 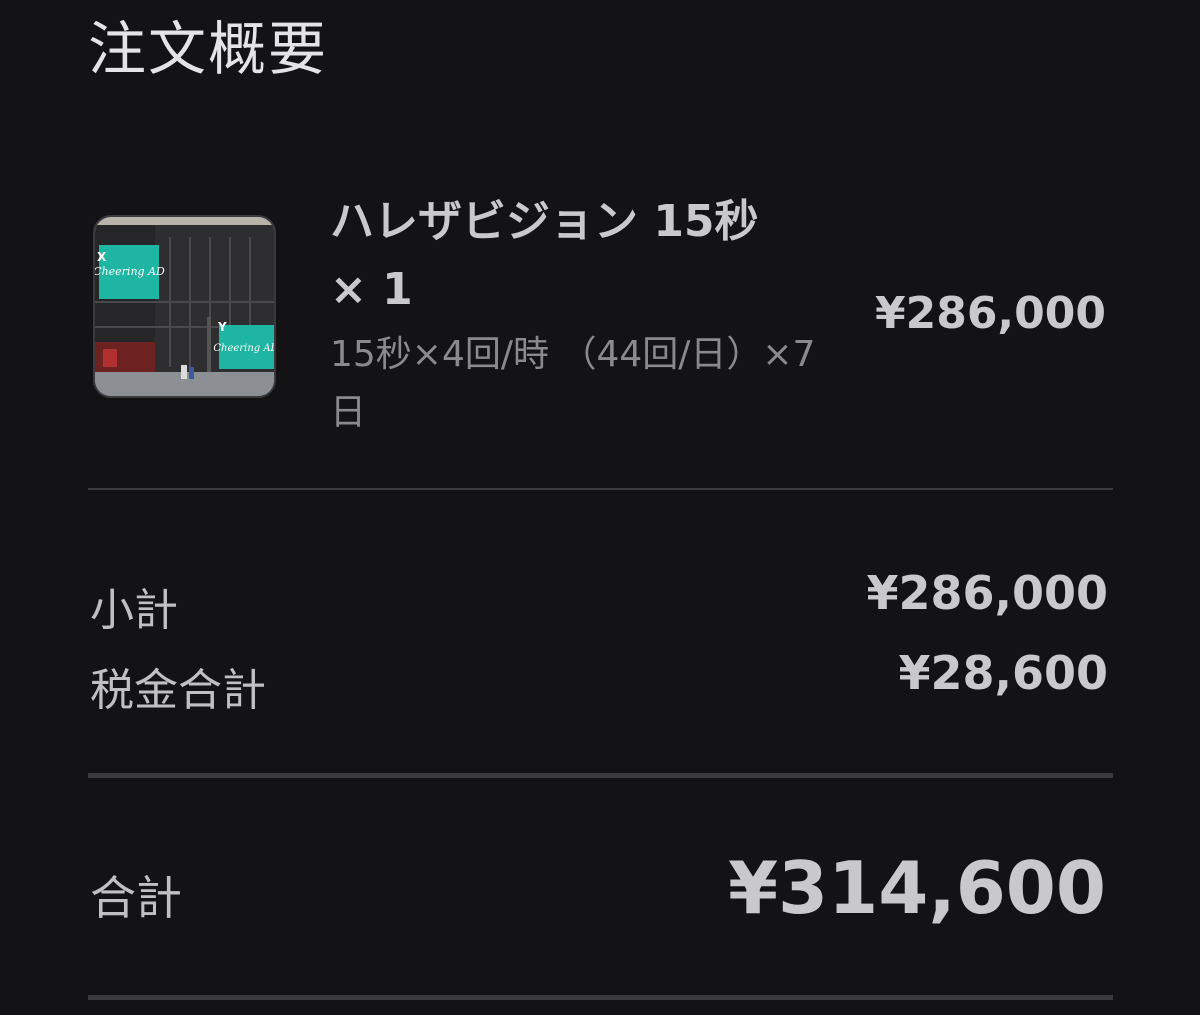 I want to click on billboard-marker-x: X, so click(x=102, y=257).